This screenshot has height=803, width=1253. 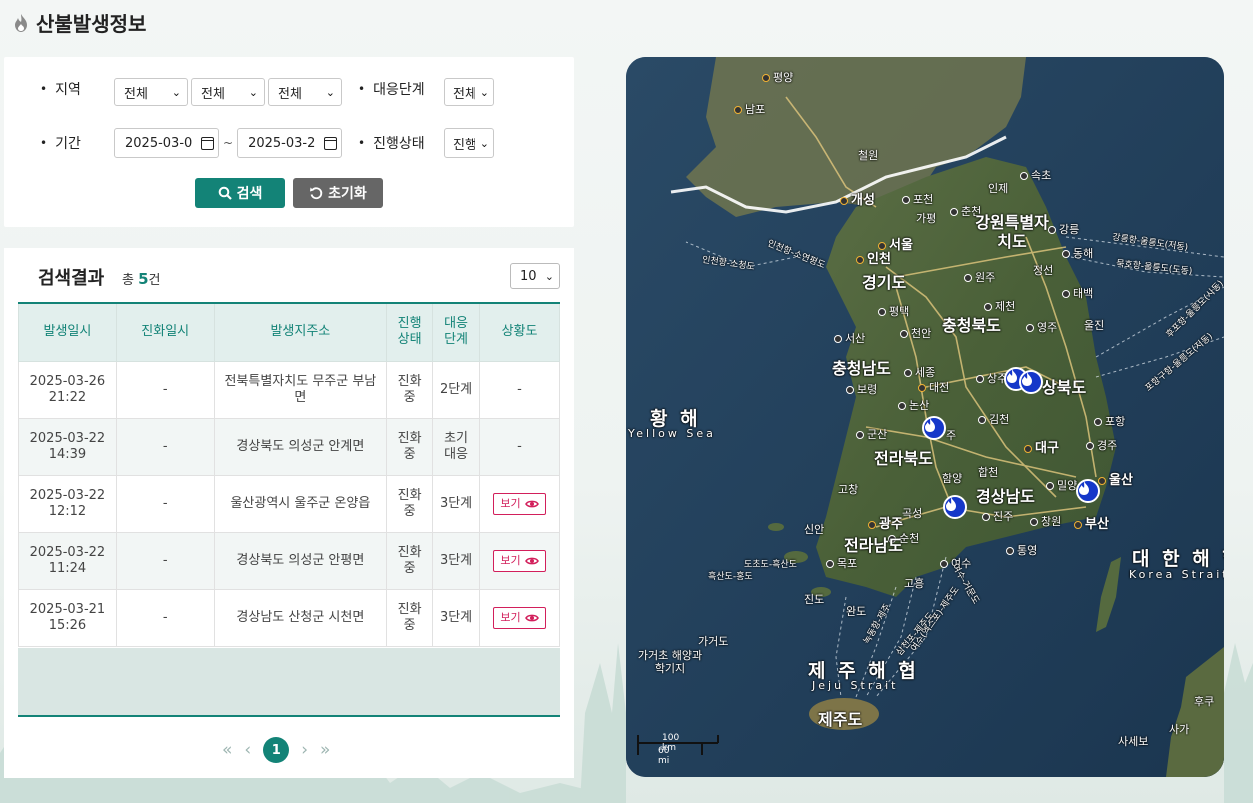 I want to click on city-label: 함양, so click(x=952, y=478).